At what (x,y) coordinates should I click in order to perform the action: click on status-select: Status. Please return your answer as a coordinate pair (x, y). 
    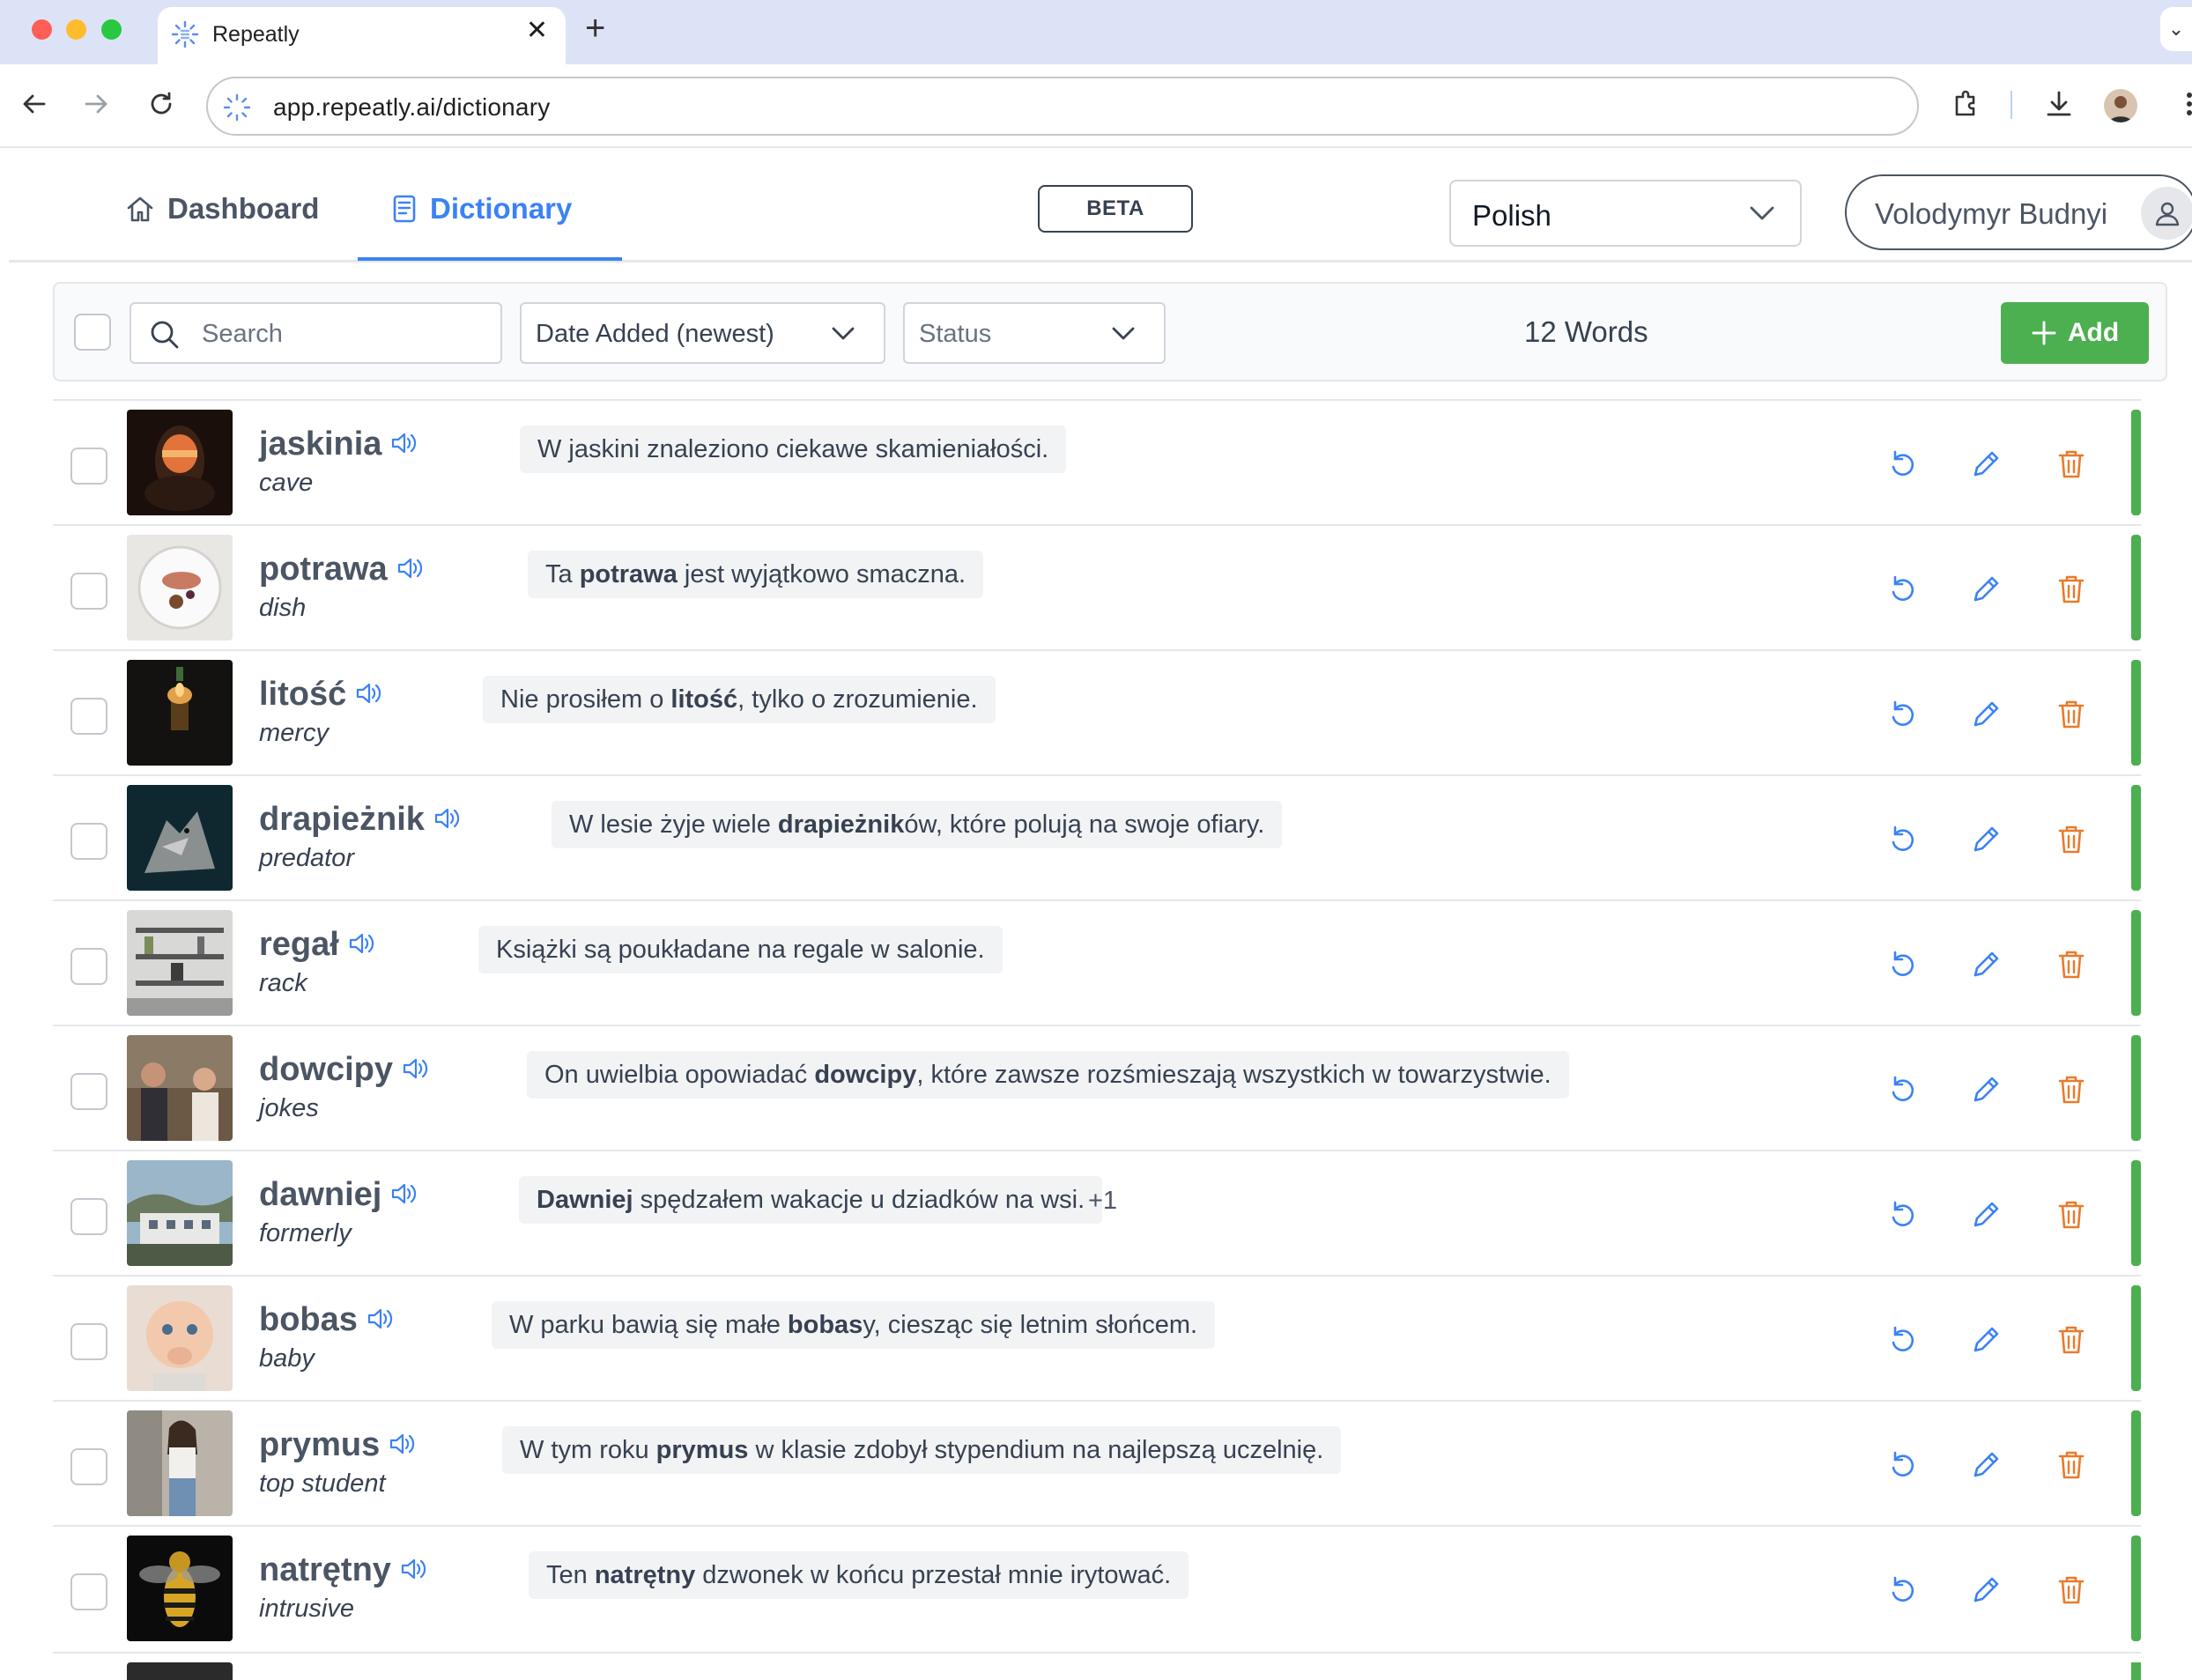
    Looking at the image, I should click on (1034, 333).